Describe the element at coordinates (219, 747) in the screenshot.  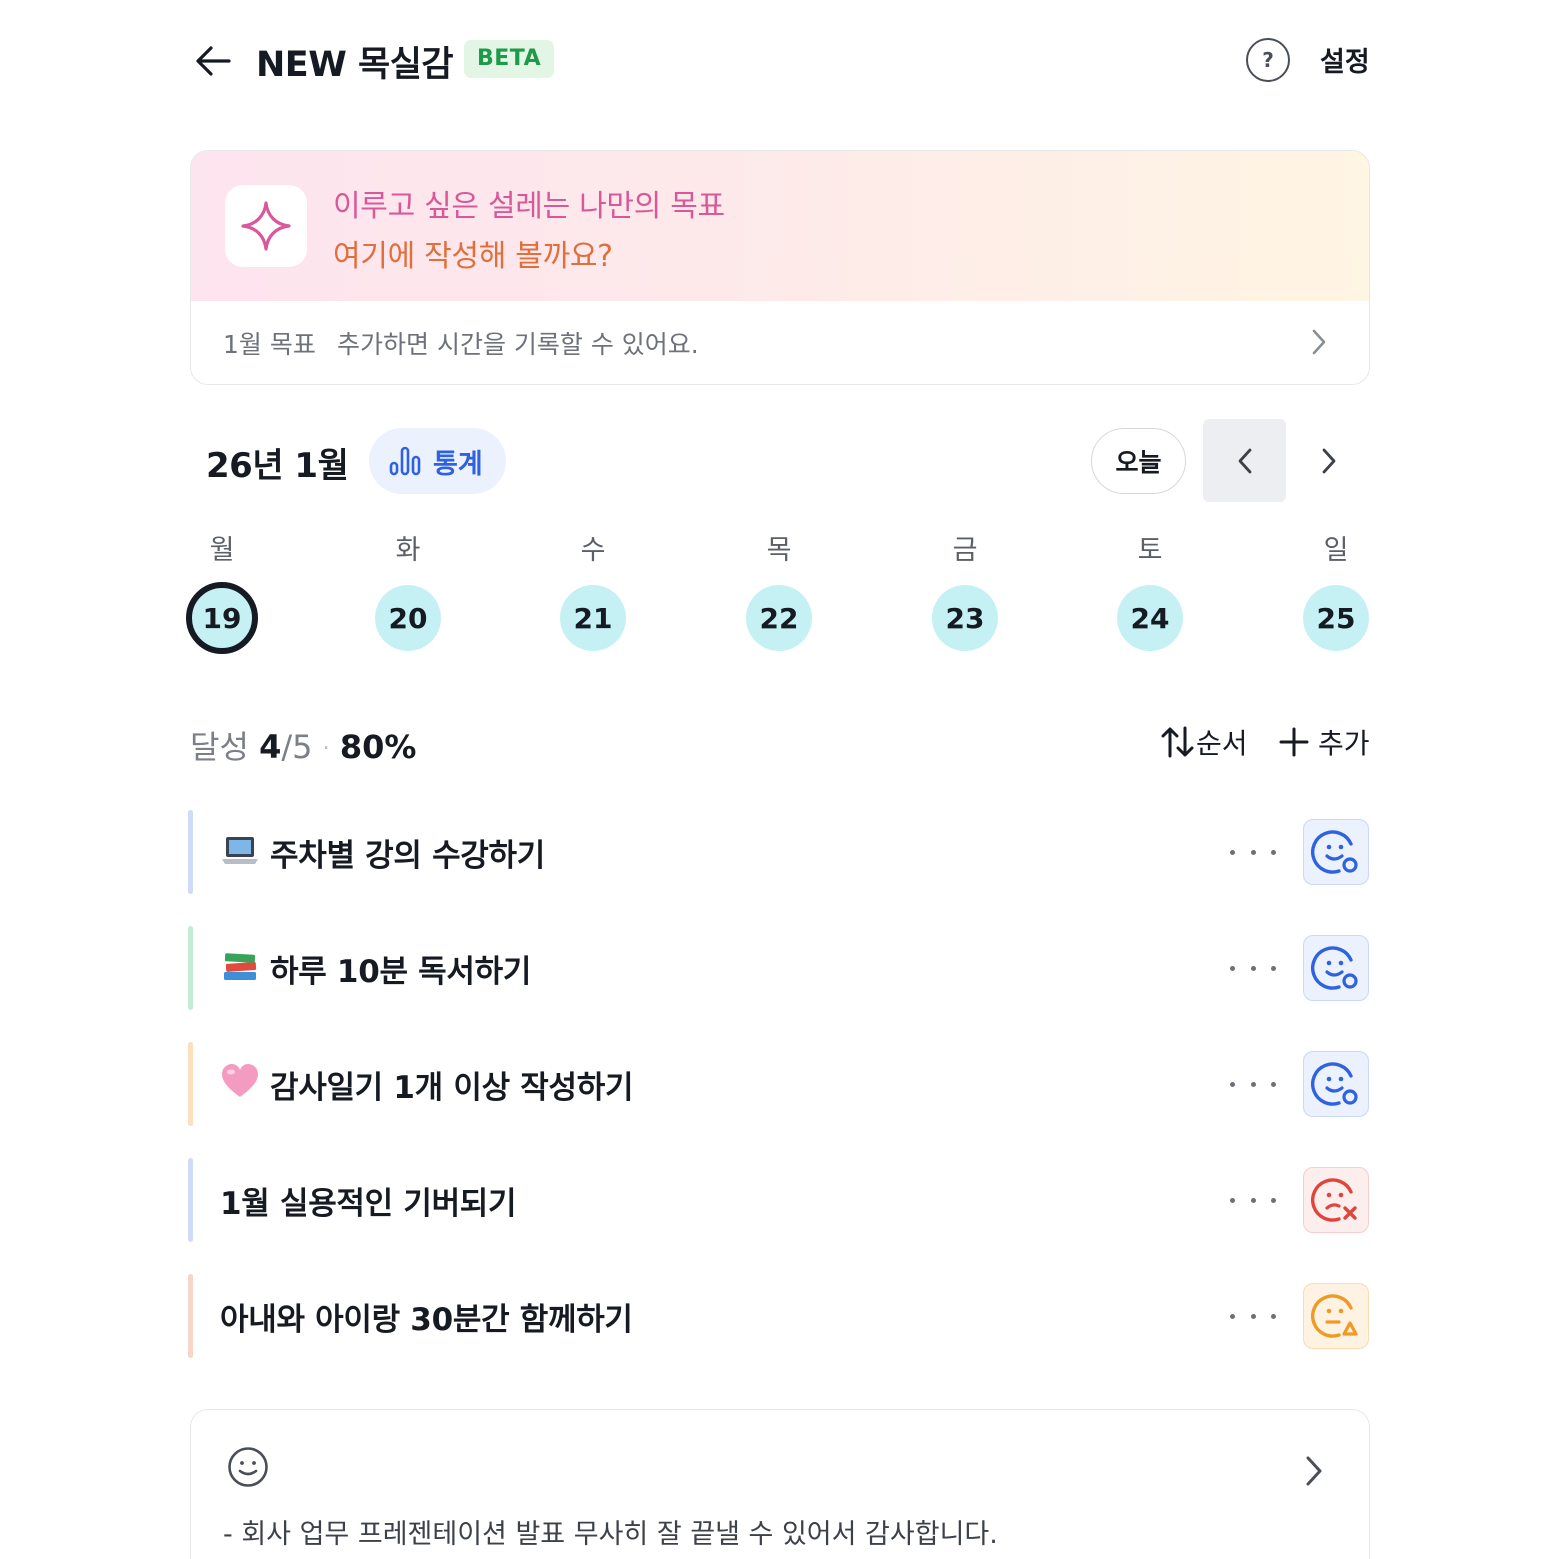
I see `achievement-label: 달성` at that location.